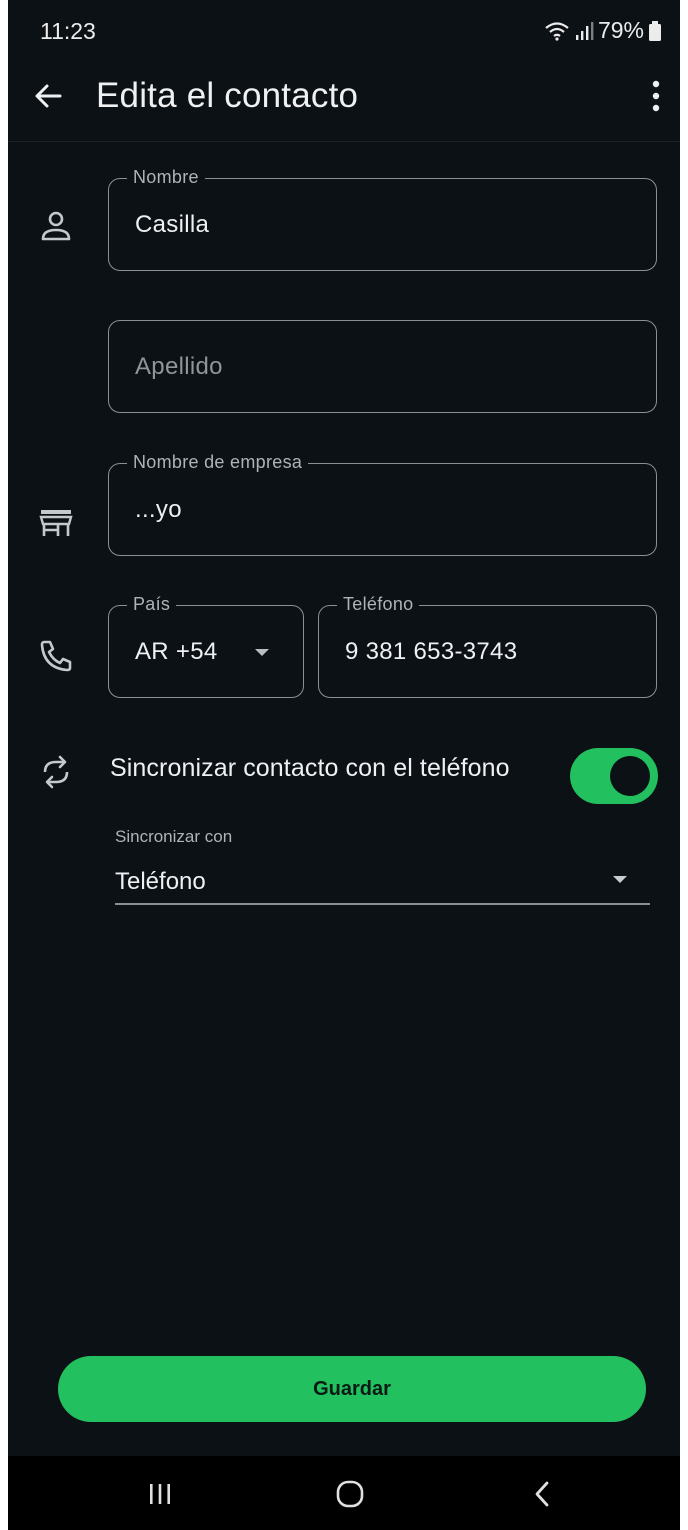 Image resolution: width=688 pixels, height=1530 pixels. What do you see at coordinates (158, 509) in the screenshot?
I see `company-value: ...yo` at bounding box center [158, 509].